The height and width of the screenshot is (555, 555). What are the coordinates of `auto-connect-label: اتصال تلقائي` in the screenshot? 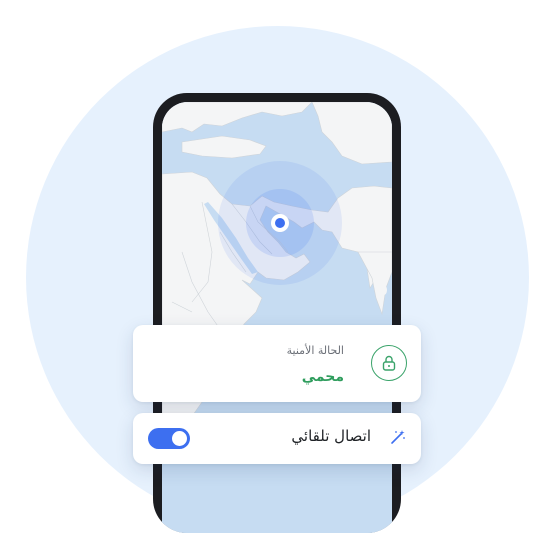 It's located at (331, 436).